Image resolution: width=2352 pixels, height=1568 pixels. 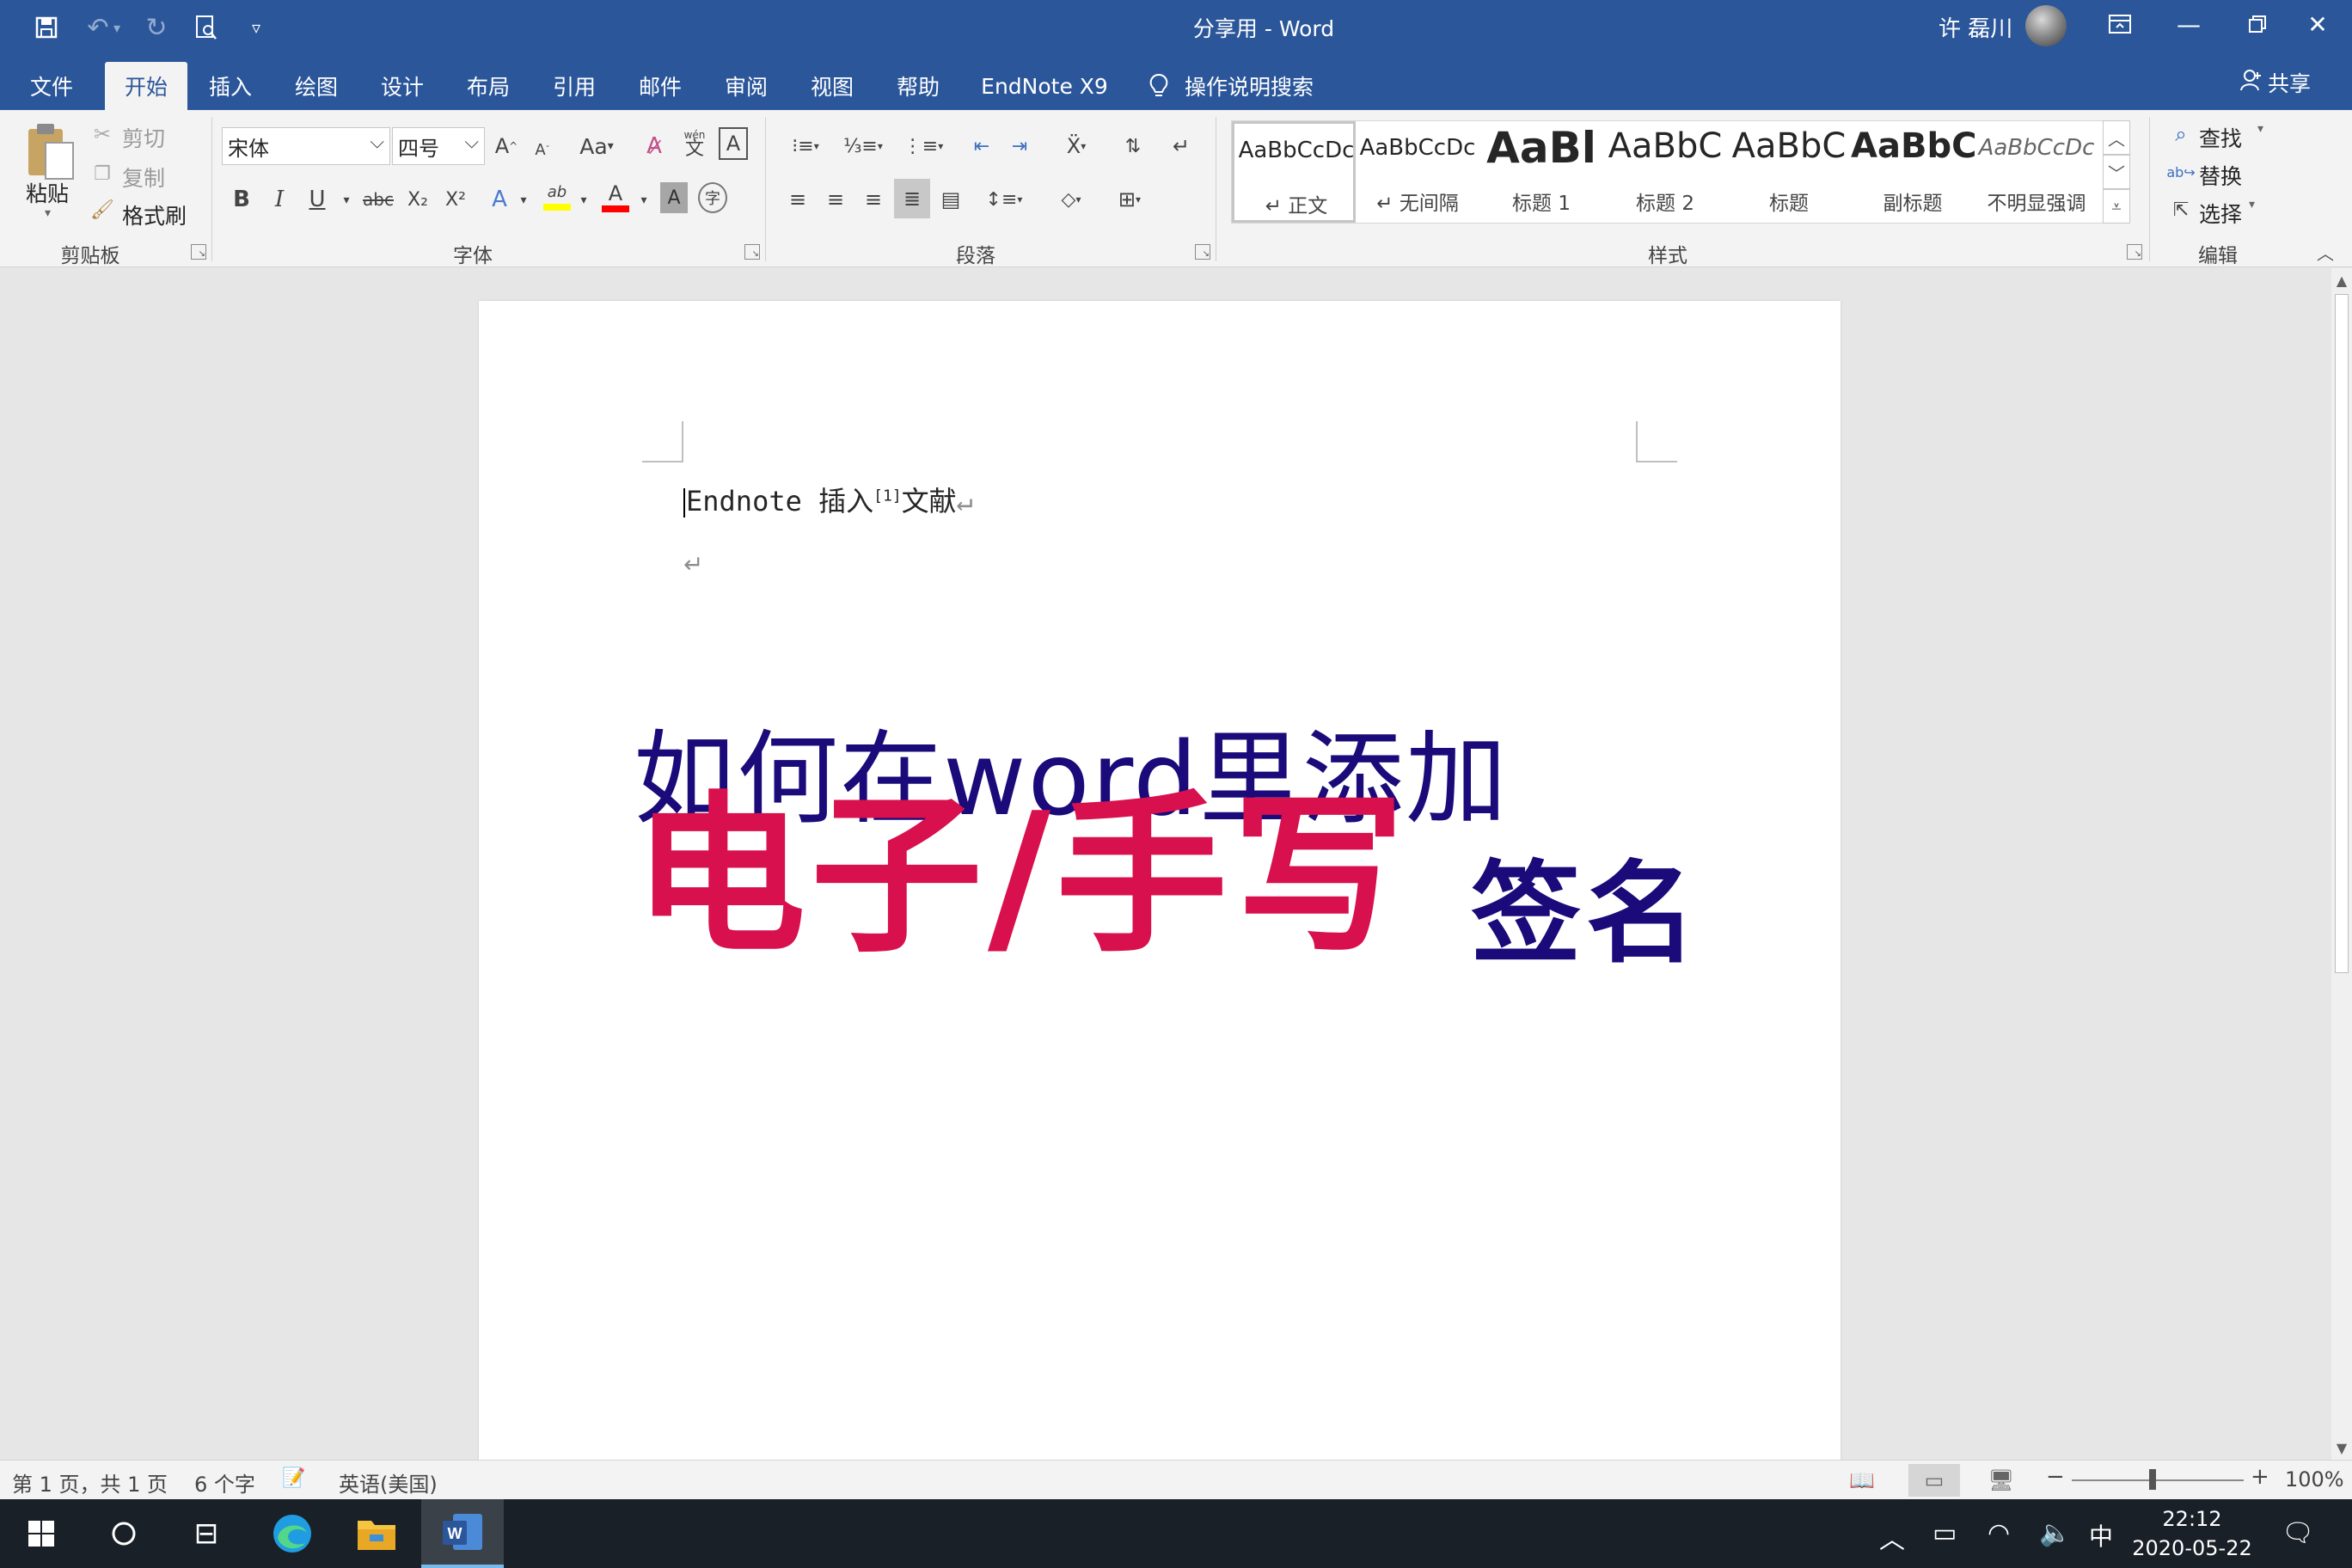 I want to click on tab-help: 帮助, so click(x=918, y=86).